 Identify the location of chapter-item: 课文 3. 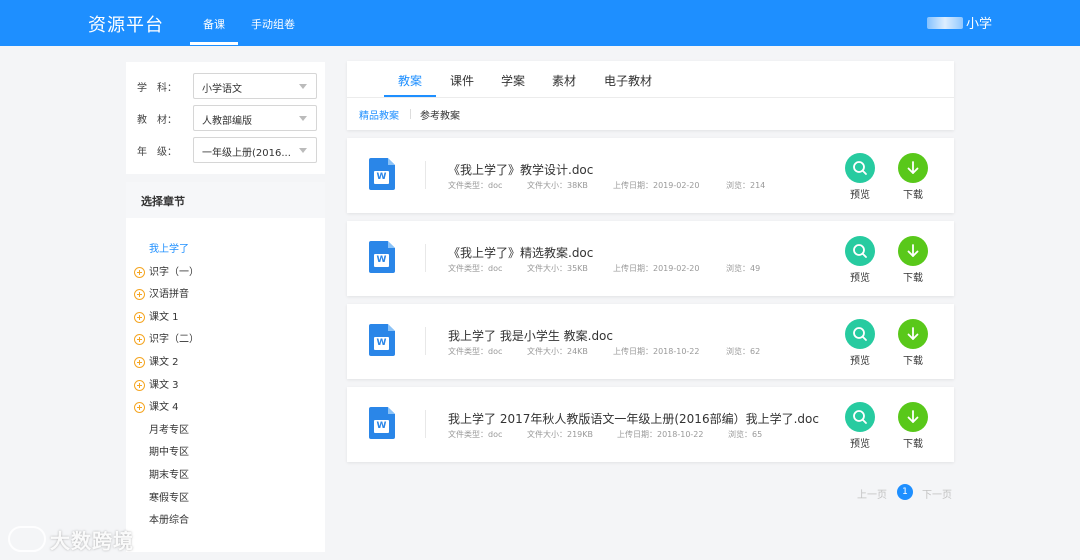
(156, 386).